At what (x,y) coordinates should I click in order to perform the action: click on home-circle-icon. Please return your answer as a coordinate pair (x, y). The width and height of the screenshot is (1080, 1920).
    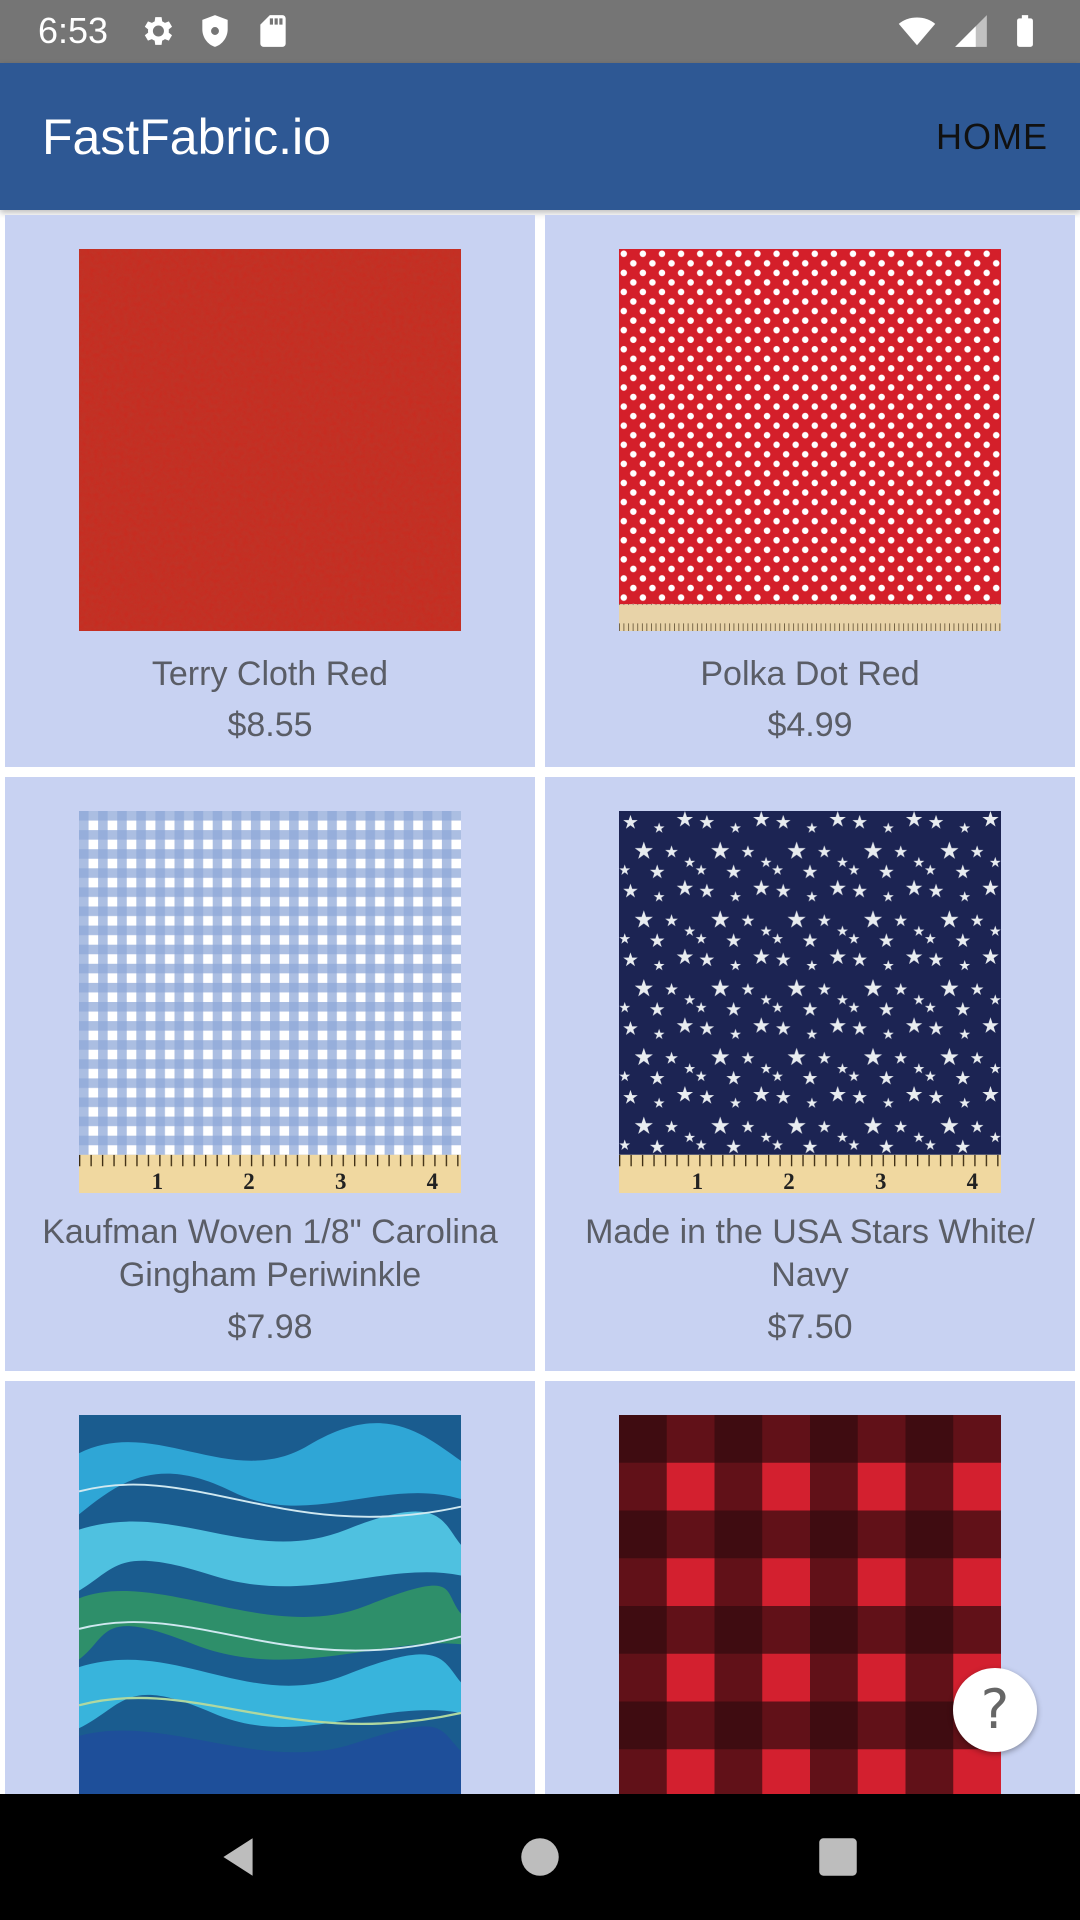
    Looking at the image, I should click on (540, 1857).